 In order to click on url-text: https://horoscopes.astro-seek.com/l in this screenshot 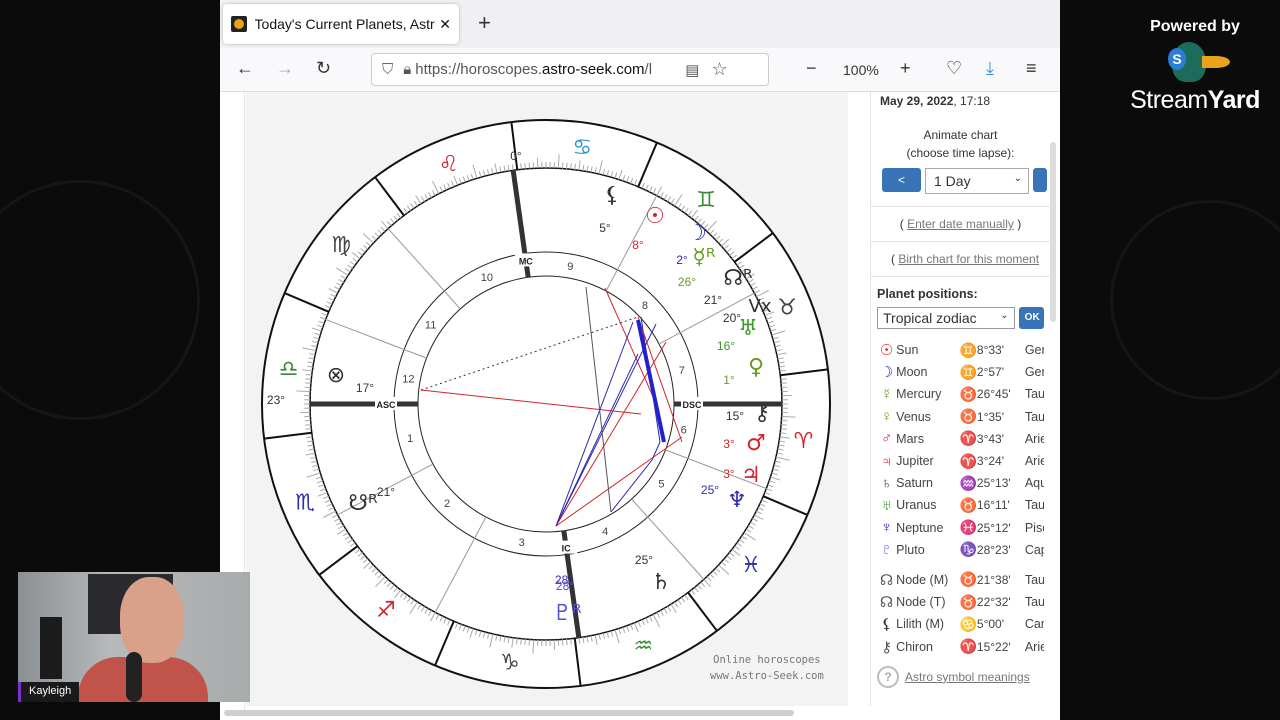, I will do `click(534, 69)`.